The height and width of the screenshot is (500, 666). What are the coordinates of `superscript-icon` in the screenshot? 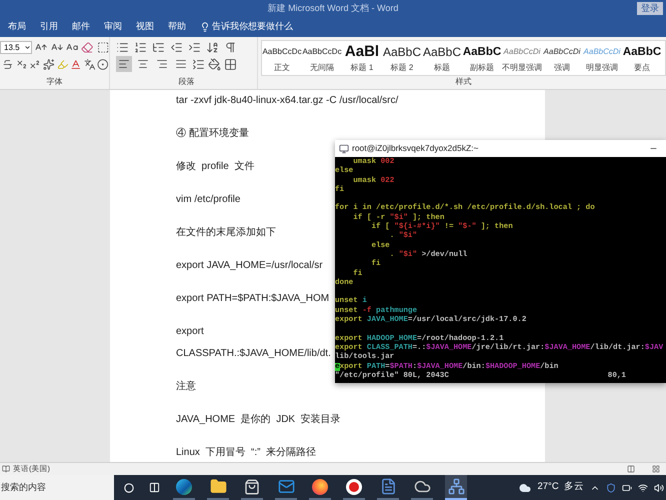 It's located at (35, 64).